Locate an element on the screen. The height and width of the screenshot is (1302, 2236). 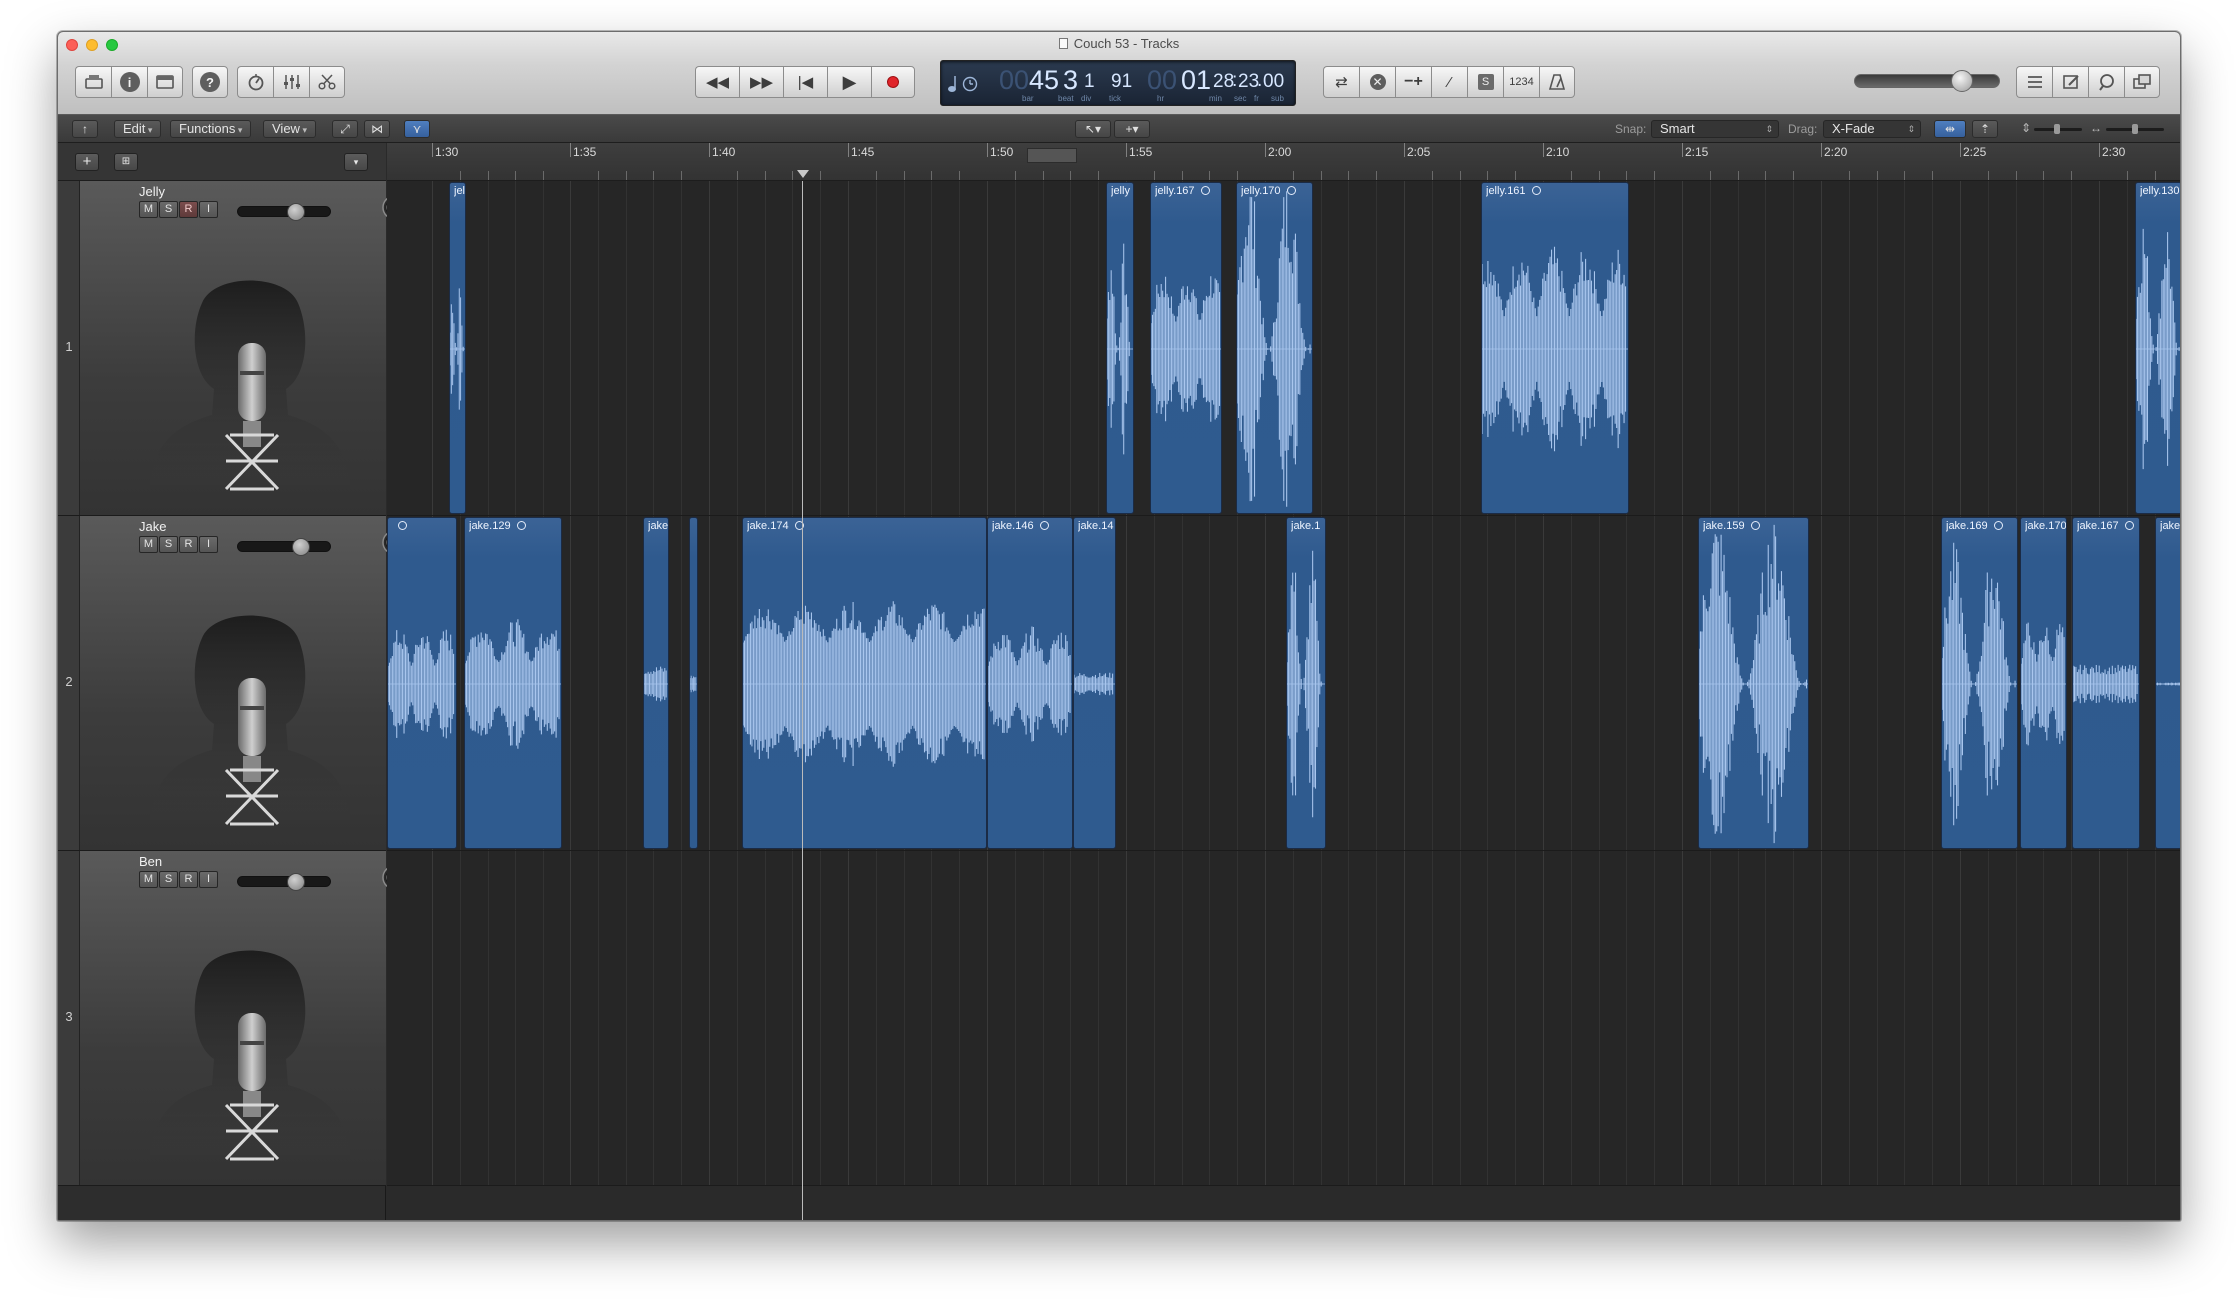
waveform is located at coordinates (1186, 349).